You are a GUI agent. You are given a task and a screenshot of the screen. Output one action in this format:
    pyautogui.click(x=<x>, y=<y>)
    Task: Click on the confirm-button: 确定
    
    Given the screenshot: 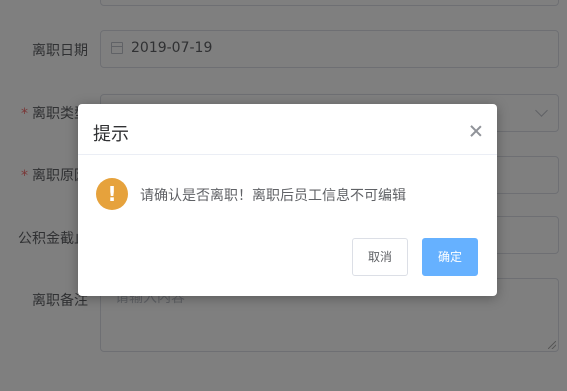 What is the action you would take?
    pyautogui.click(x=450, y=257)
    